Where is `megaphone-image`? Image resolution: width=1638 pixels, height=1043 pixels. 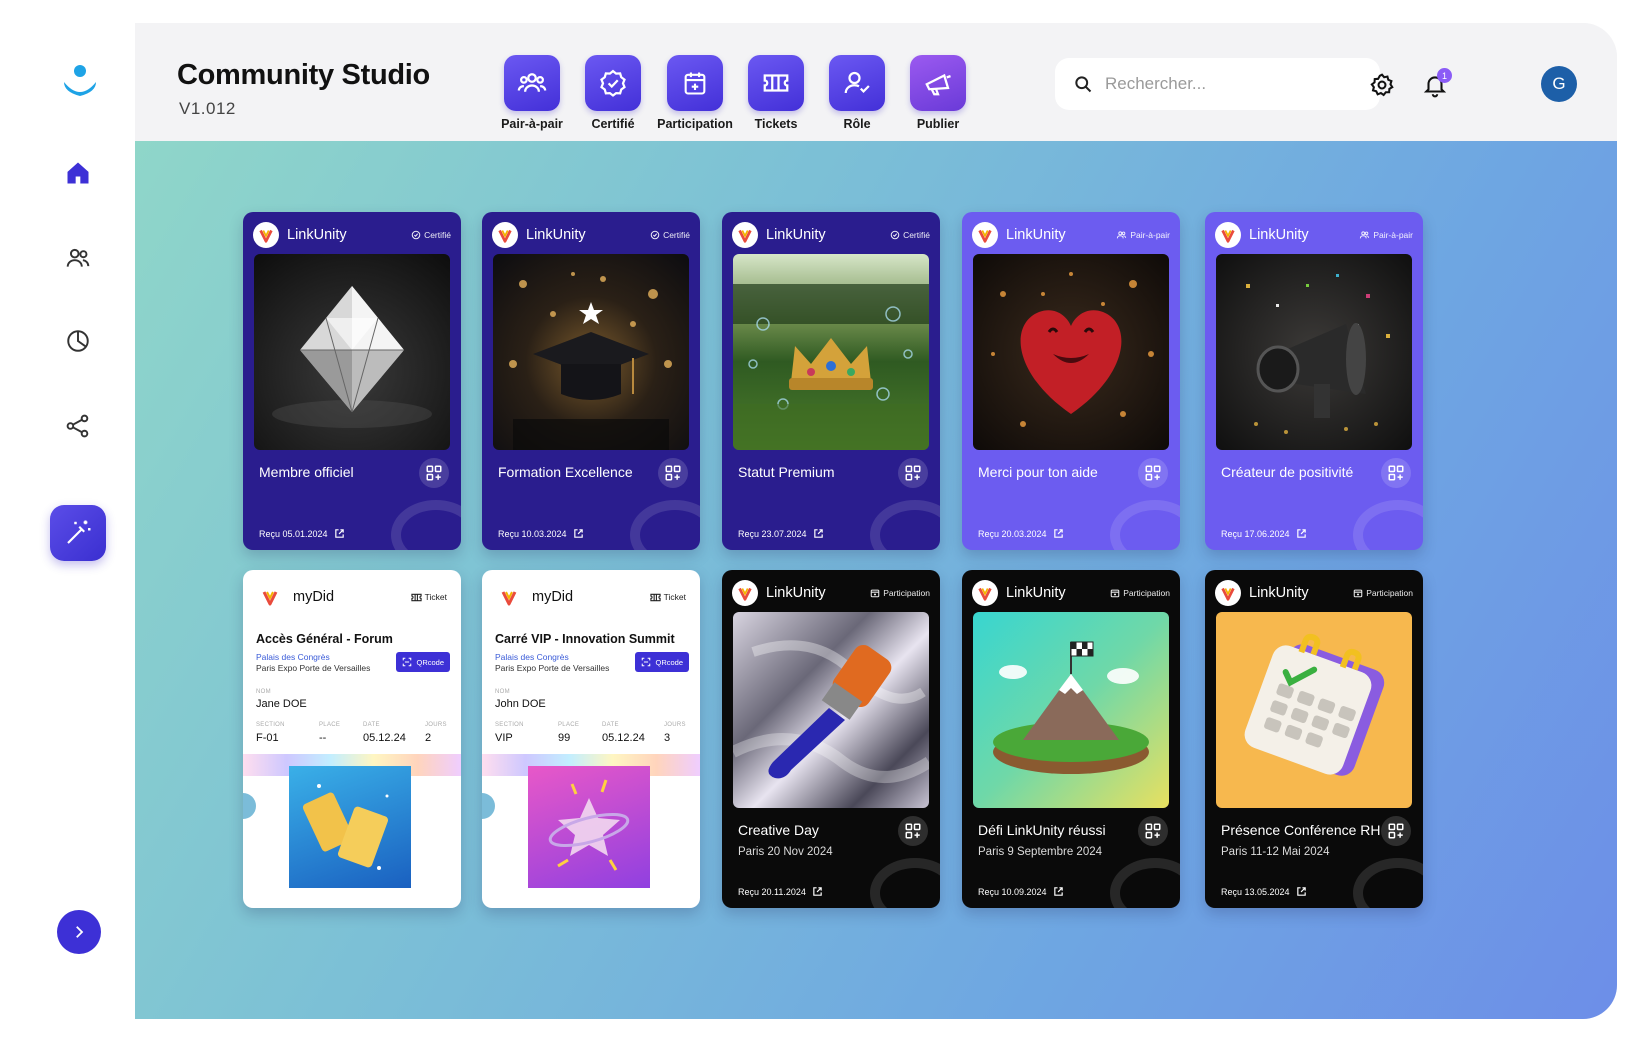
megaphone-image is located at coordinates (1314, 352).